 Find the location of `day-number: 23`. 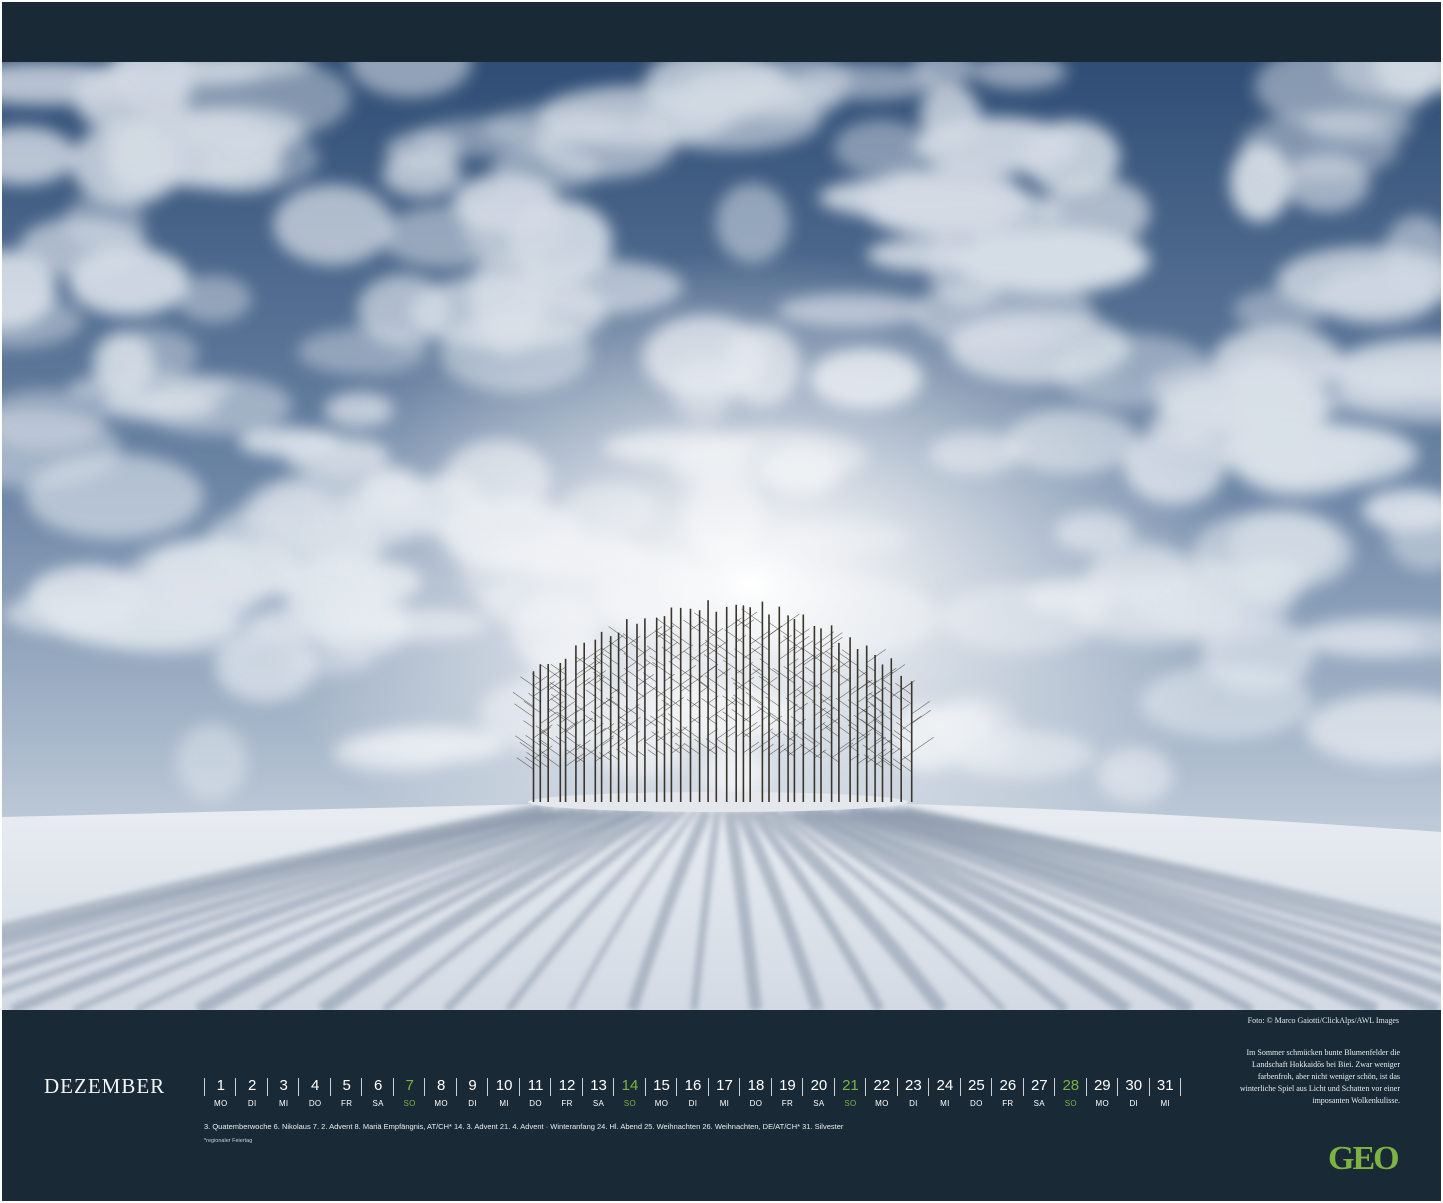

day-number: 23 is located at coordinates (913, 1085).